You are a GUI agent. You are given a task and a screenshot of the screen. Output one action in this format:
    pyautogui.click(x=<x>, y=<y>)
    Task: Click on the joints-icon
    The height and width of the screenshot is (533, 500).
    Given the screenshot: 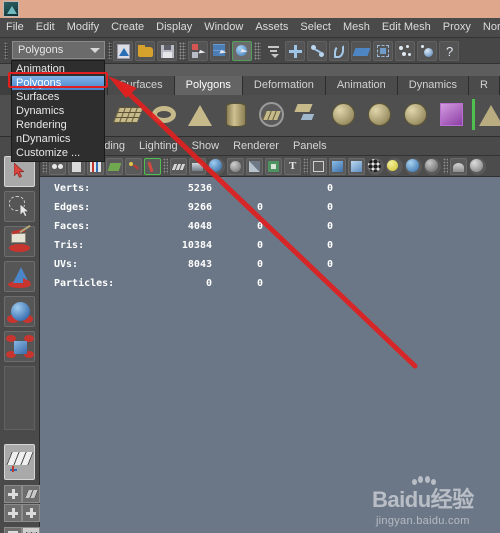 What is the action you would take?
    pyautogui.click(x=317, y=51)
    